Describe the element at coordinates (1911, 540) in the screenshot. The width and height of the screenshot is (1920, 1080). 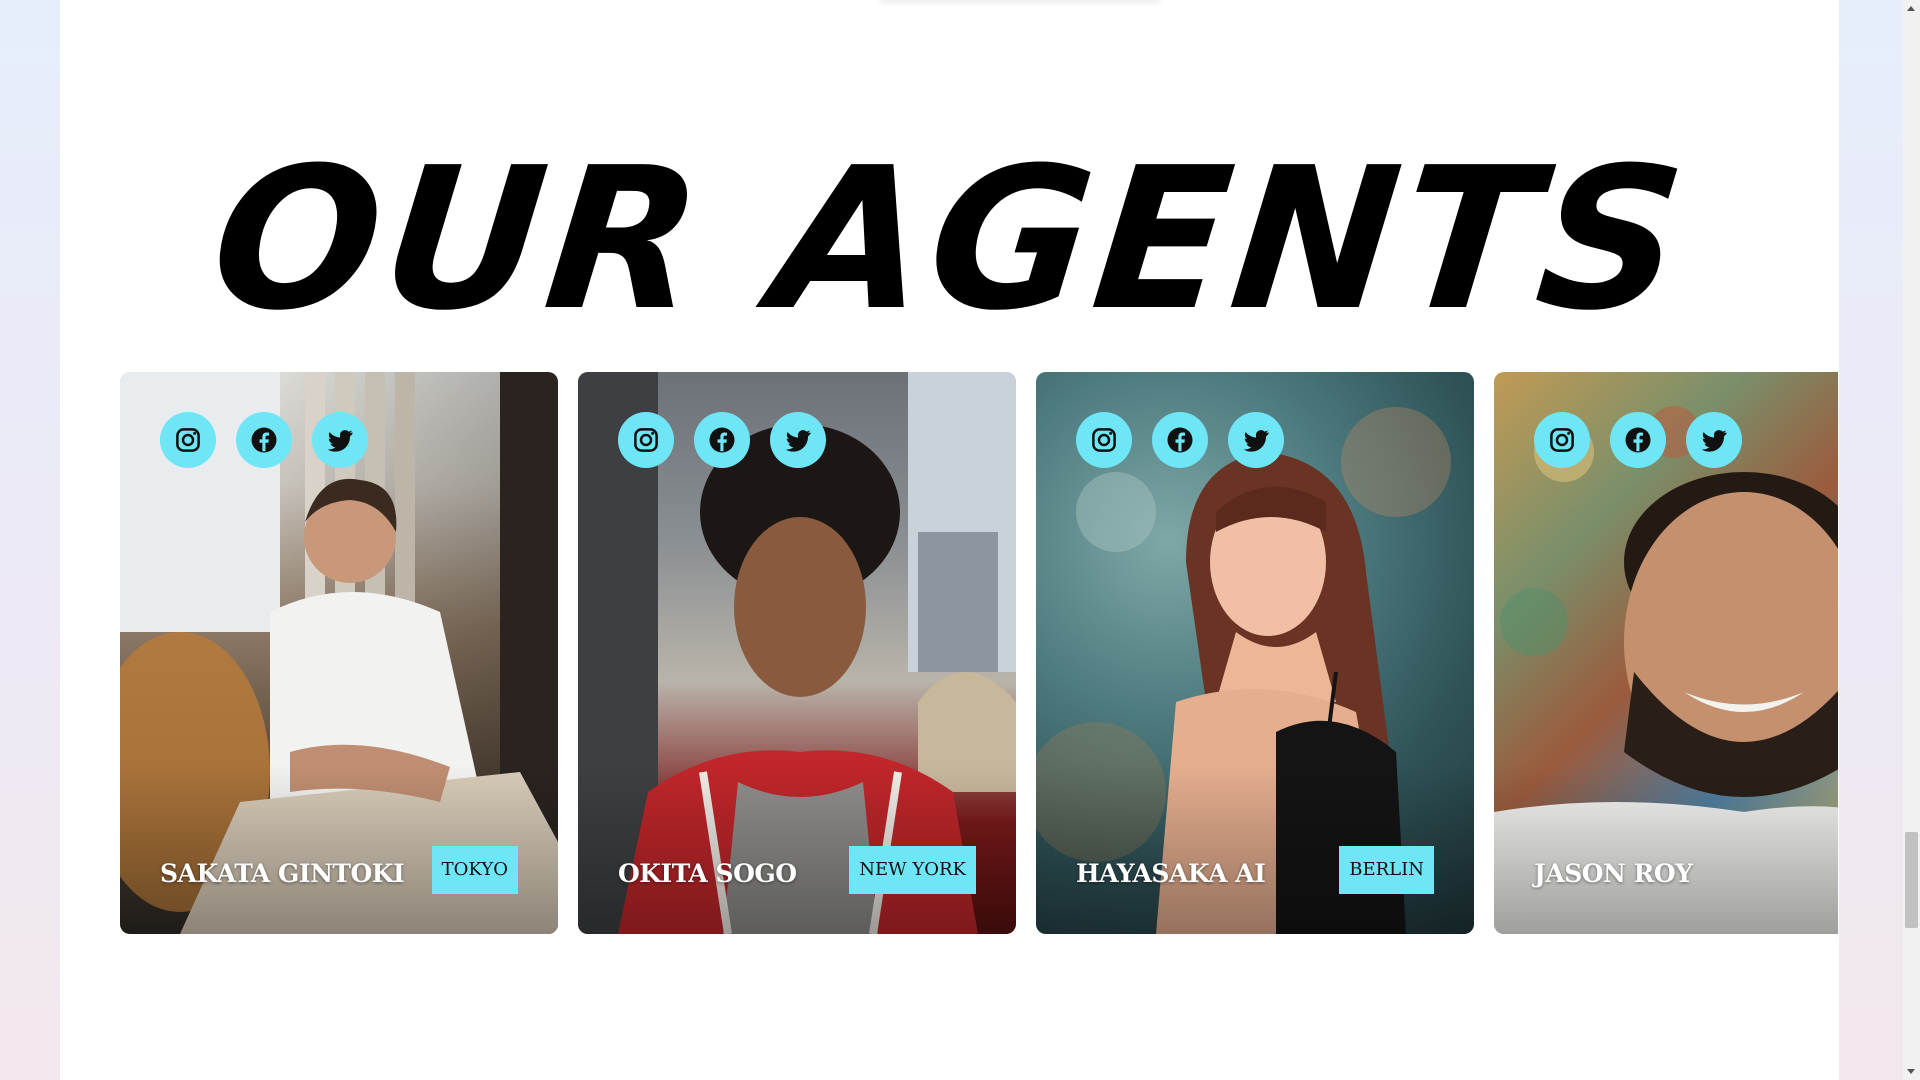
I see `page-scrollbar` at that location.